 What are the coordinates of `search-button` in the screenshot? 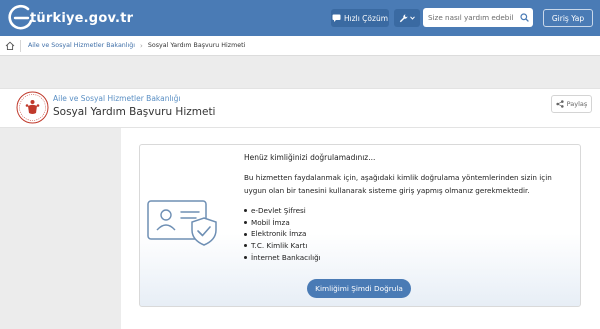 It's located at (524, 17).